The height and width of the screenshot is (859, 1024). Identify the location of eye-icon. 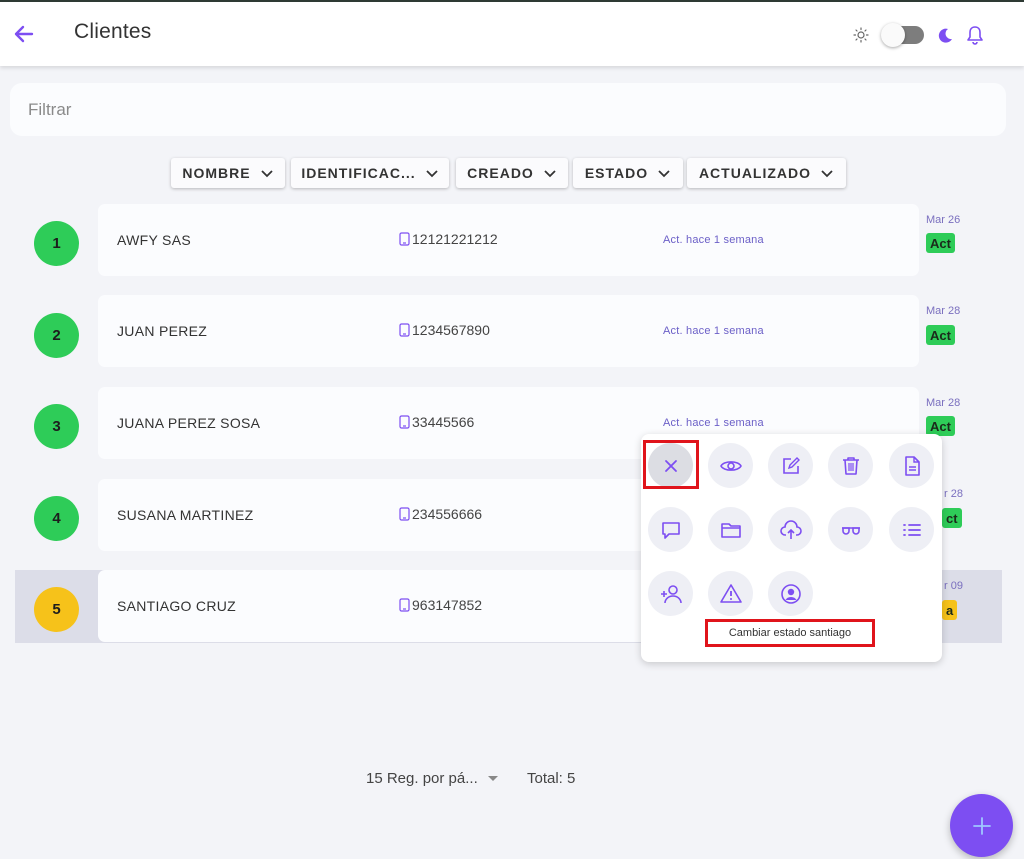
(730, 465).